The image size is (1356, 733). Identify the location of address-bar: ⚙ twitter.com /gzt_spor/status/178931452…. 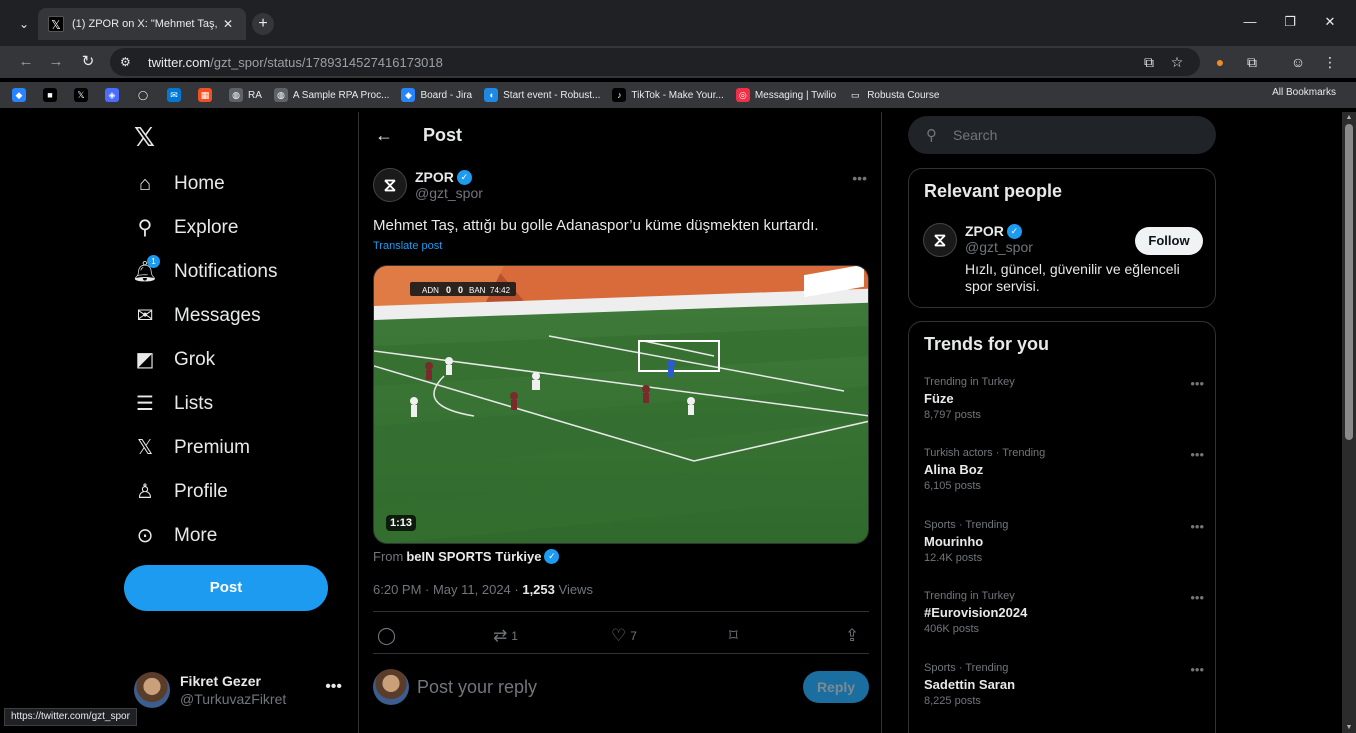
(655, 62).